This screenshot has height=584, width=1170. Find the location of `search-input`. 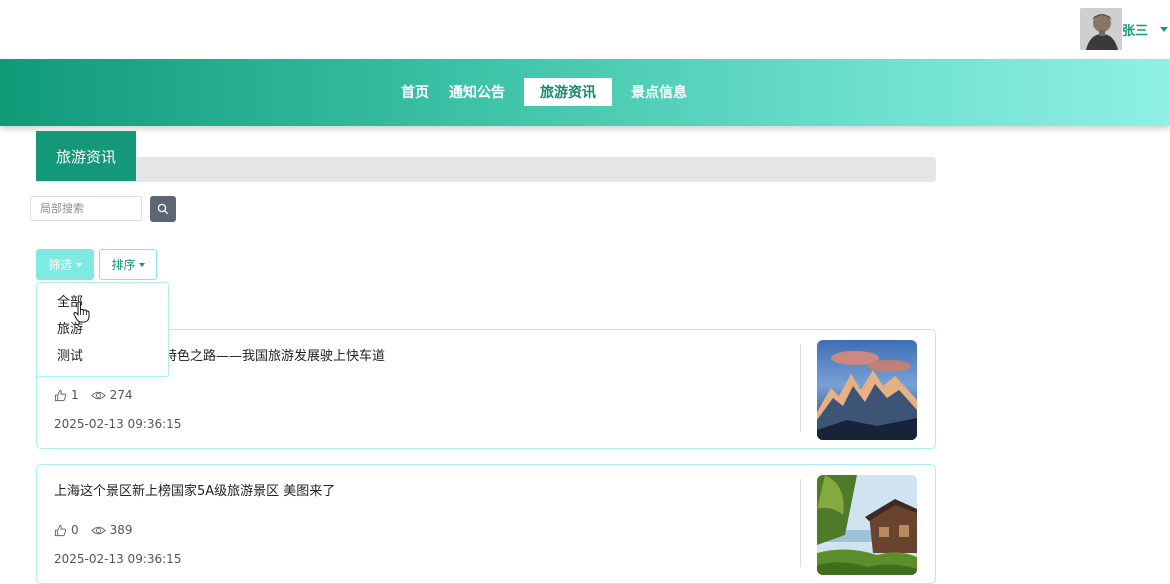

search-input is located at coordinates (86, 208).